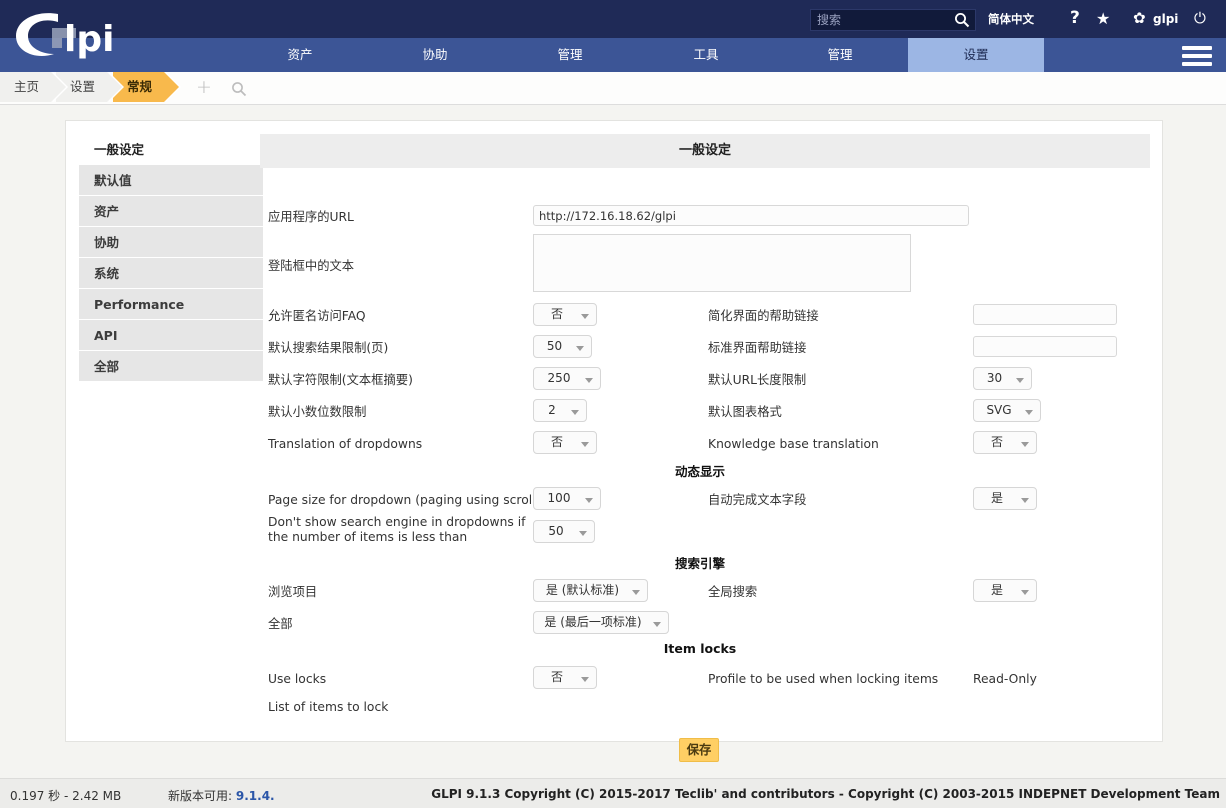  Describe the element at coordinates (1165, 19) in the screenshot. I see `user-menu: glpi` at that location.